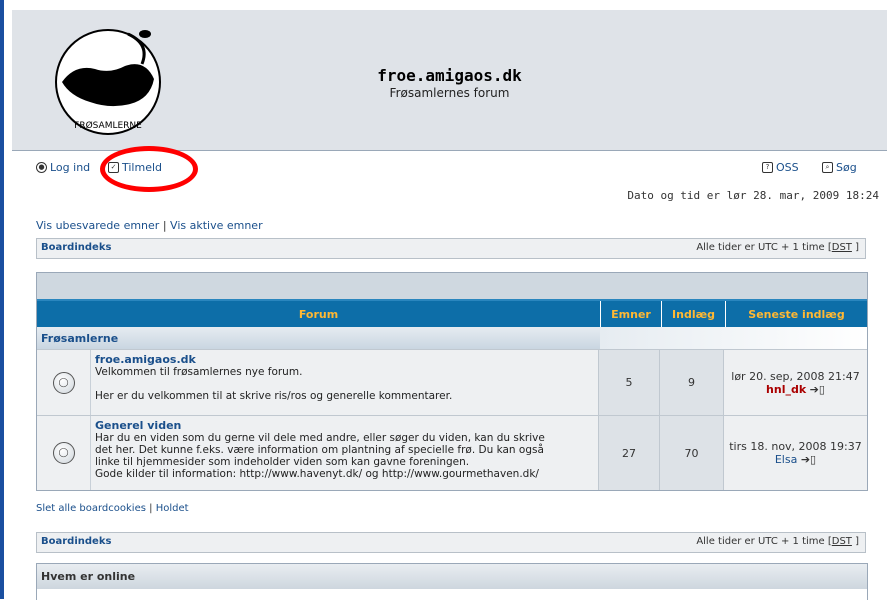  I want to click on who-is-online: Hvem er online, so click(452, 581).